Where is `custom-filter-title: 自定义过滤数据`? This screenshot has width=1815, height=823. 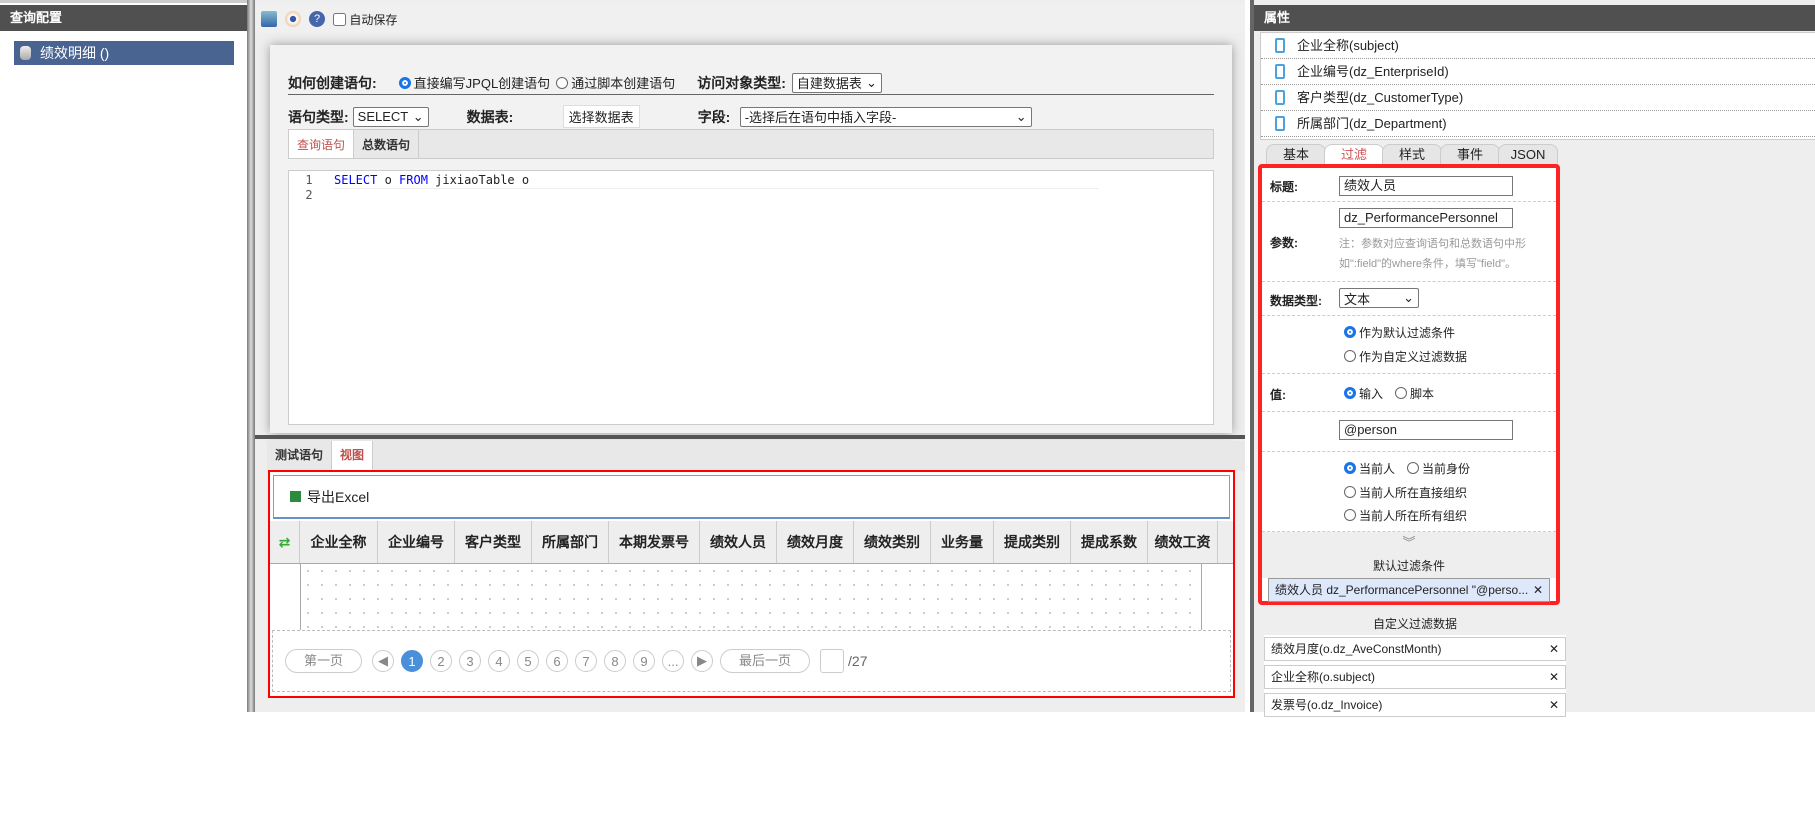
custom-filter-title: 自定义过滤数据 is located at coordinates (1415, 624).